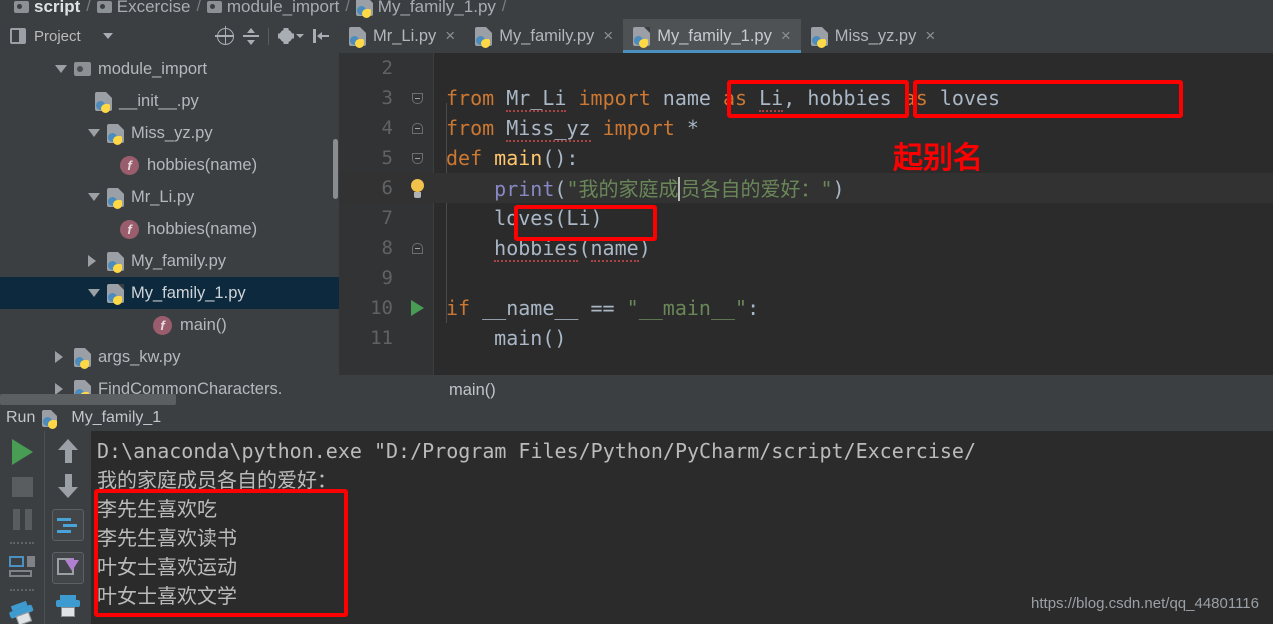  I want to click on settings-gear-icon, so click(291, 36).